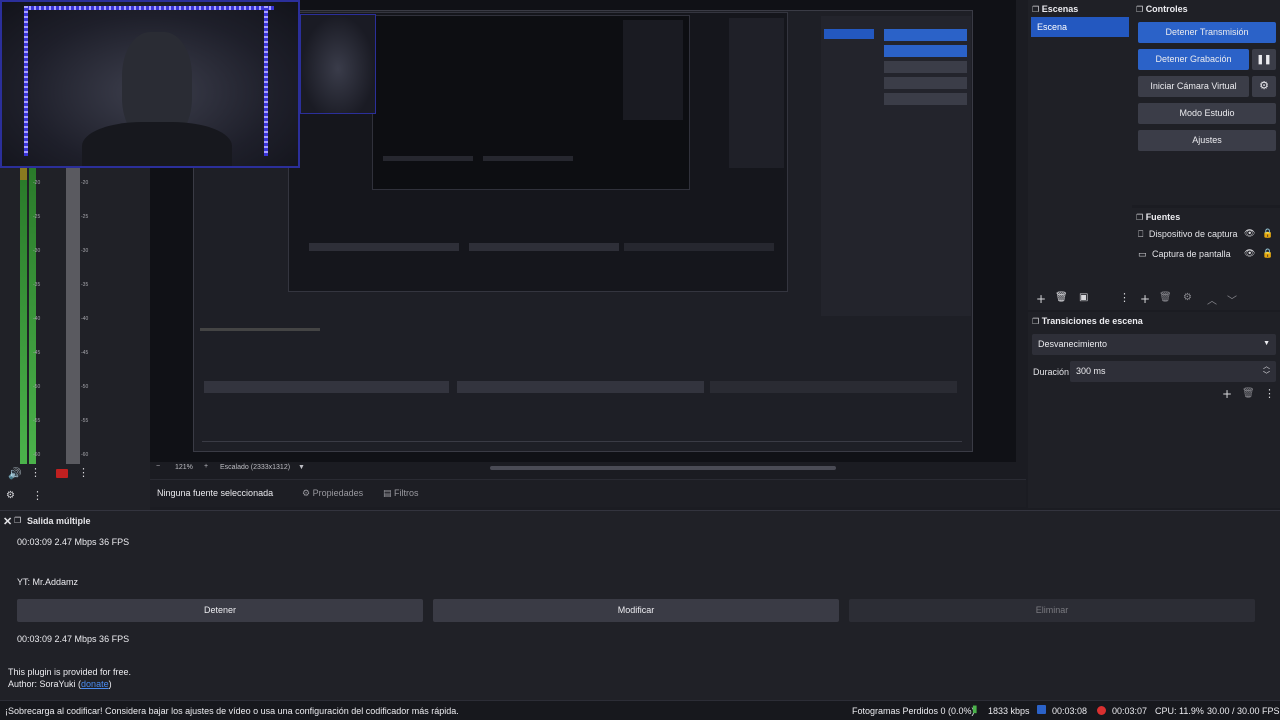 This screenshot has height=720, width=1280. I want to click on source-item: ▭ Captura de pantalla 👁 🔒, so click(1208, 257).